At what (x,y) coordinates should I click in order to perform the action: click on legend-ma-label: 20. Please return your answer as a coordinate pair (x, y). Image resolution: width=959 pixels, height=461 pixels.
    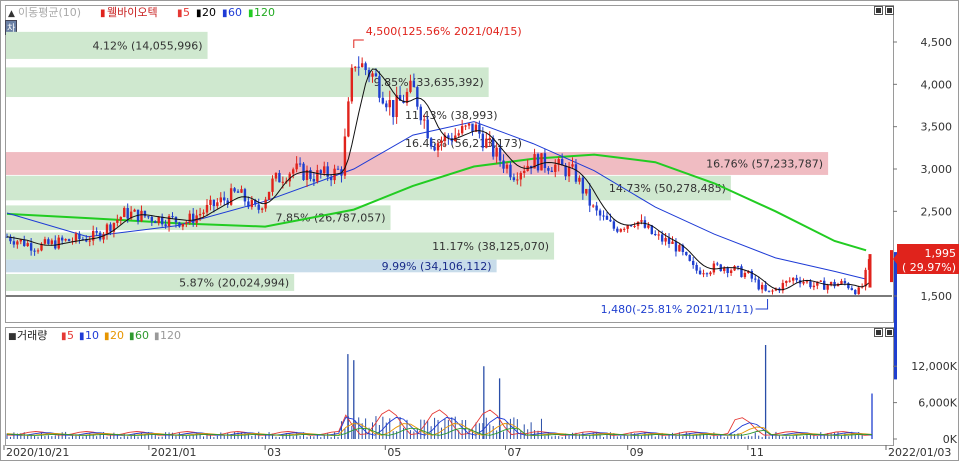
    Looking at the image, I should click on (209, 12).